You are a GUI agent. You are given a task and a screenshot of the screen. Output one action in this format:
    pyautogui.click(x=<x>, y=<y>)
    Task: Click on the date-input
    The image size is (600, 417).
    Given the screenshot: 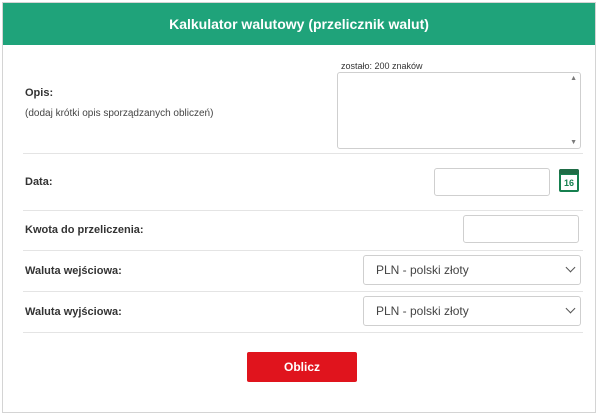 What is the action you would take?
    pyautogui.click(x=492, y=182)
    